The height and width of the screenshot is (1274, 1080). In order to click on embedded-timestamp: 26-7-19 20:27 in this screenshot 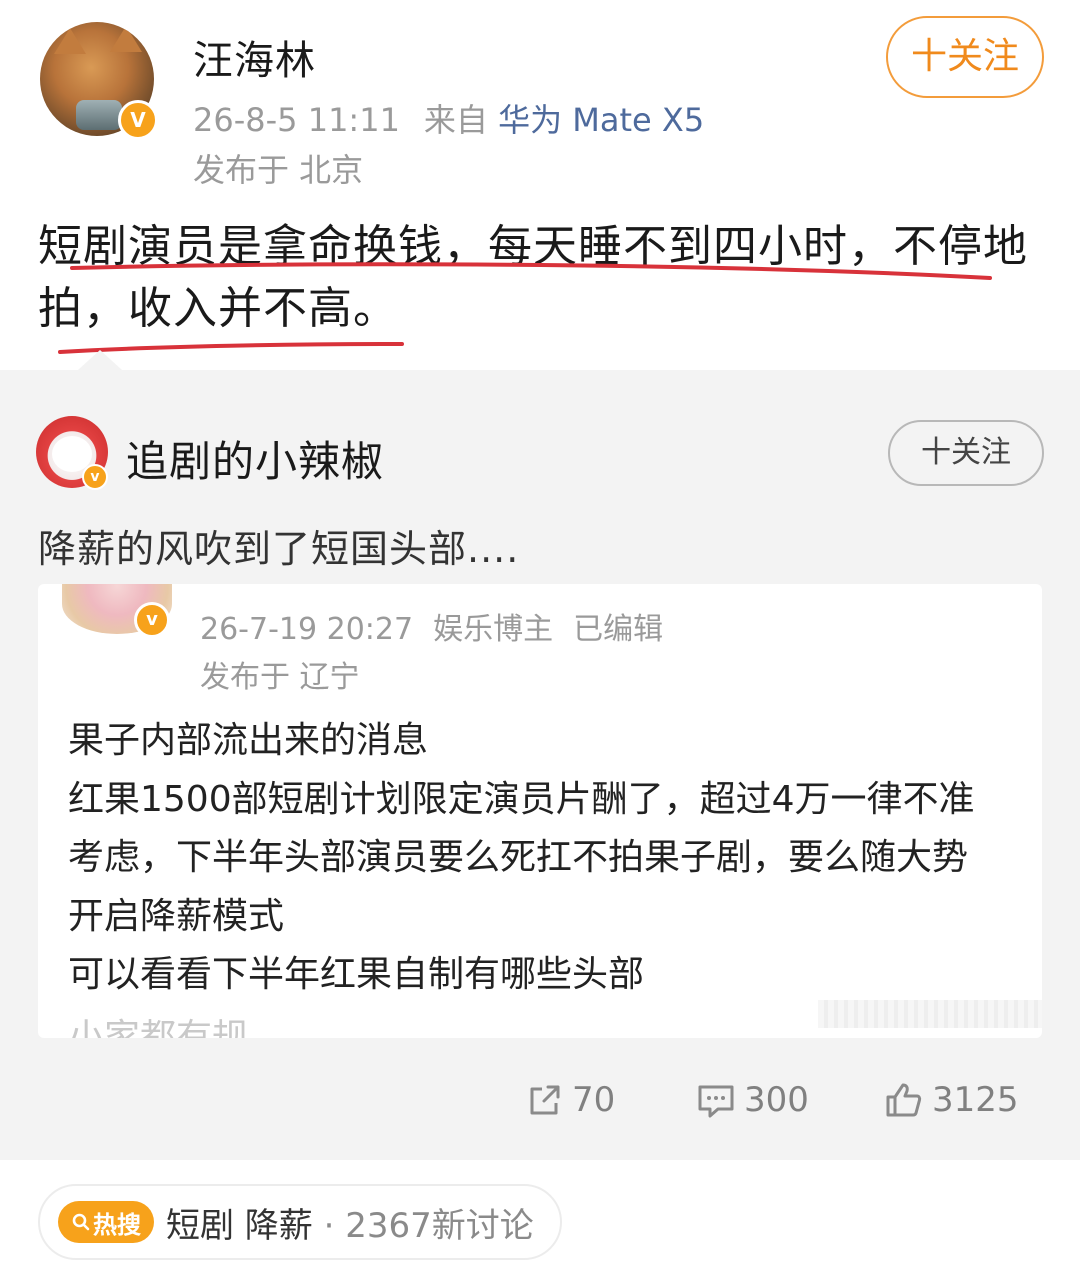, I will do `click(307, 629)`.